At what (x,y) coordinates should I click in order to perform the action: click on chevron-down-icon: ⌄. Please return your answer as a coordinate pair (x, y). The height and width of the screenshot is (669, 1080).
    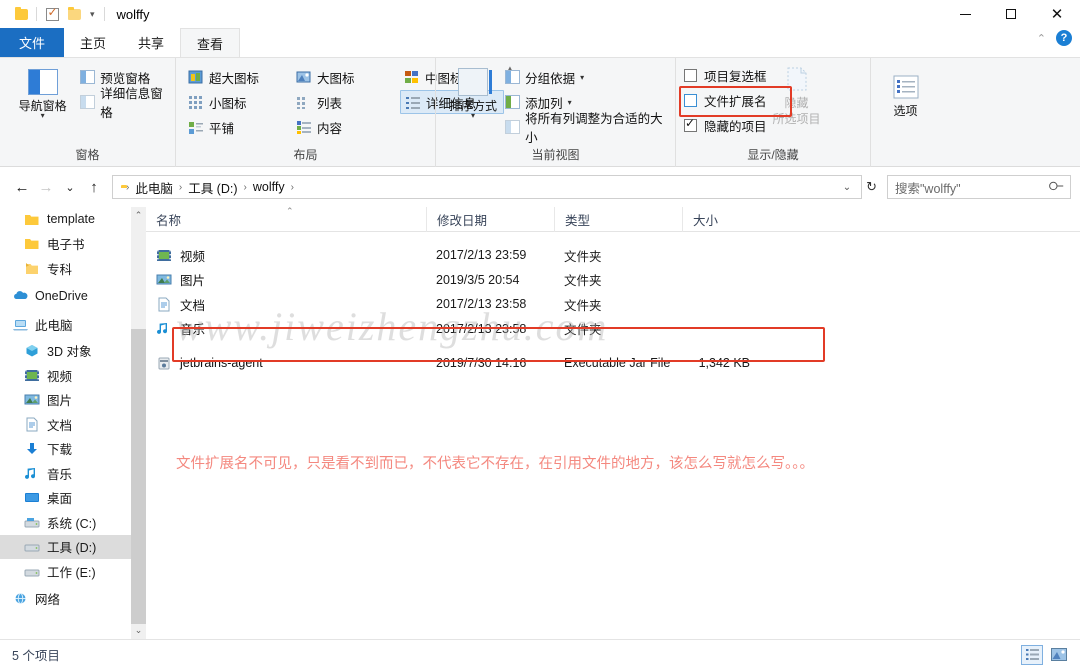
    Looking at the image, I should click on (847, 187).